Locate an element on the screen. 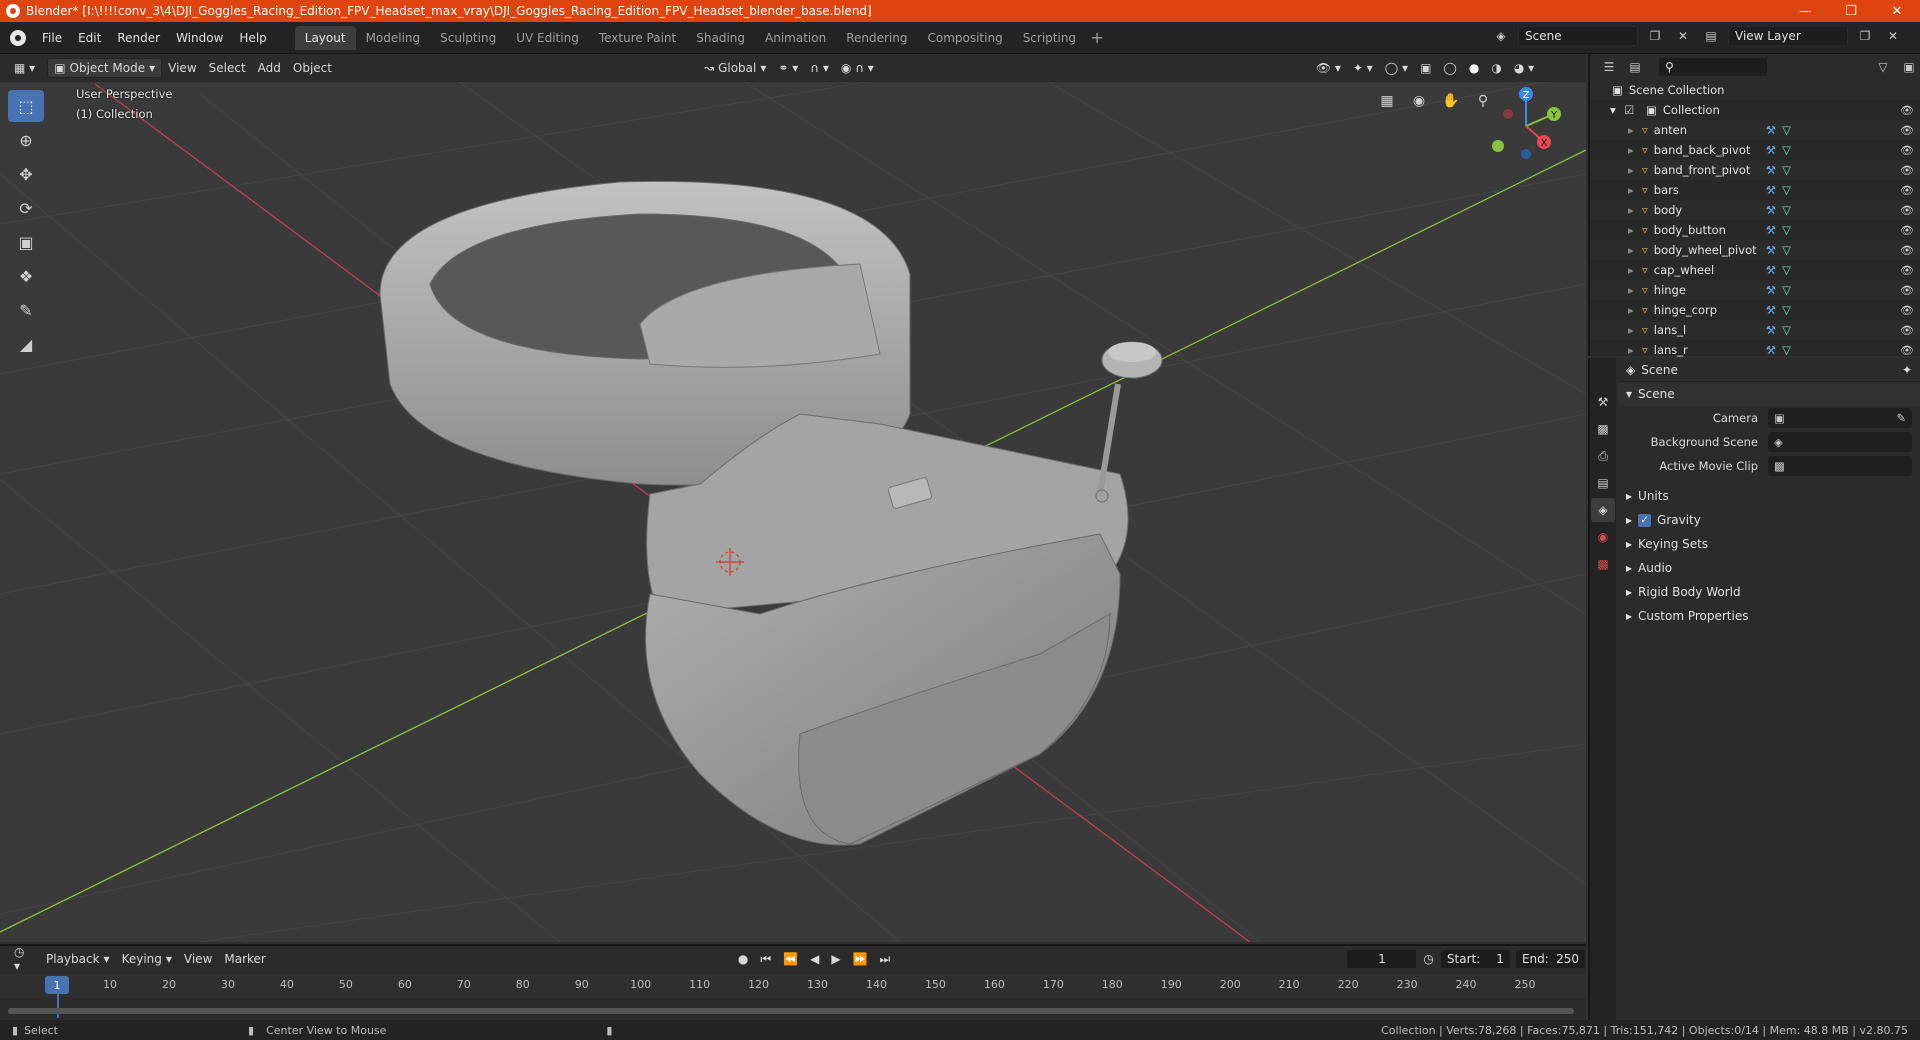 The image size is (1920, 1040). new-view-layer-icon: ❐ is located at coordinates (1865, 36).